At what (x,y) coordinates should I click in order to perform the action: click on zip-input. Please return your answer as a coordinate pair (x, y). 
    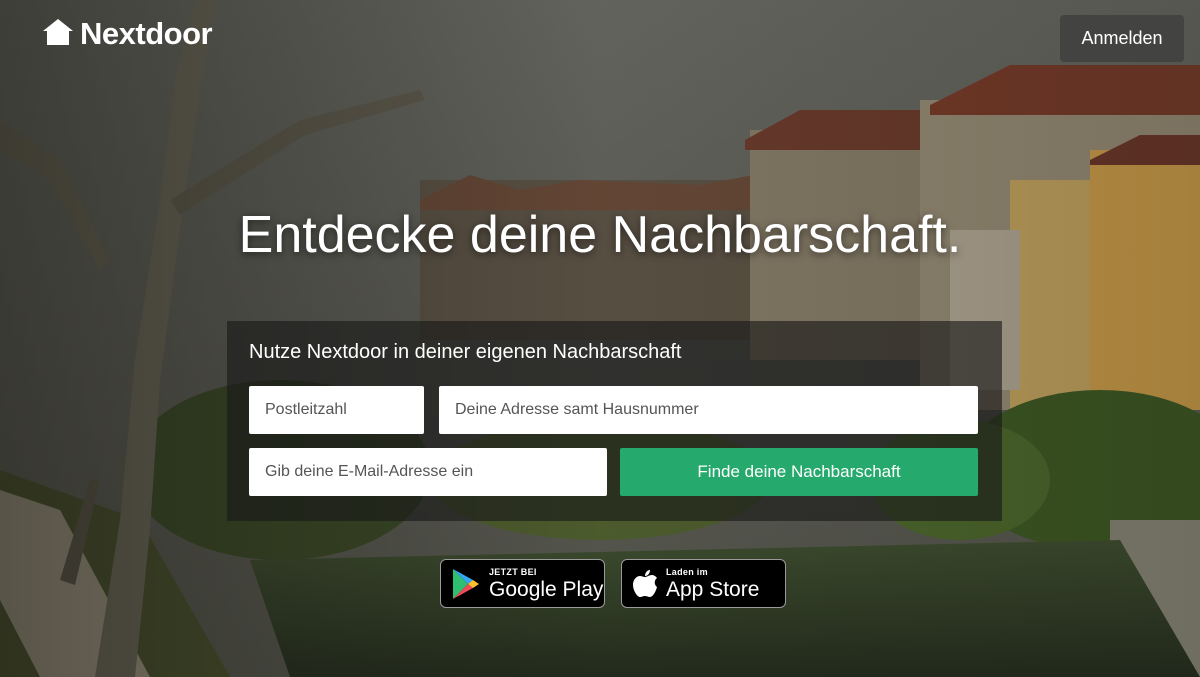
    Looking at the image, I should click on (336, 410).